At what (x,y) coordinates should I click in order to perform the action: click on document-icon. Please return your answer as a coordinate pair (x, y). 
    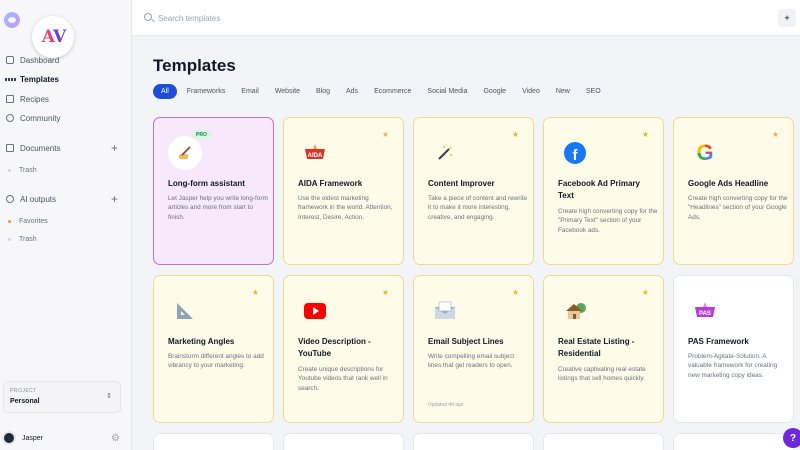
    Looking at the image, I should click on (10, 148).